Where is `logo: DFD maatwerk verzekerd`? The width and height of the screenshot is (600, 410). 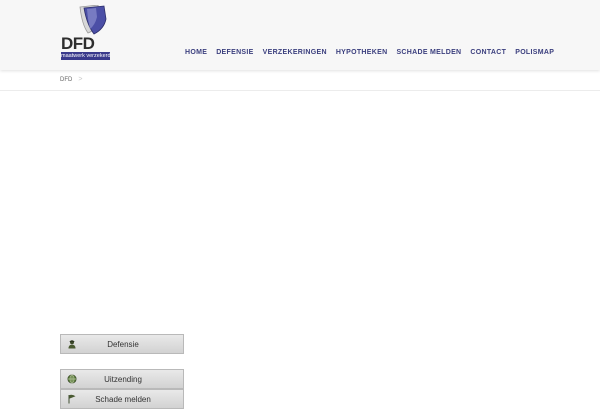
logo: DFD maatwerk verzekerd is located at coordinates (86, 32).